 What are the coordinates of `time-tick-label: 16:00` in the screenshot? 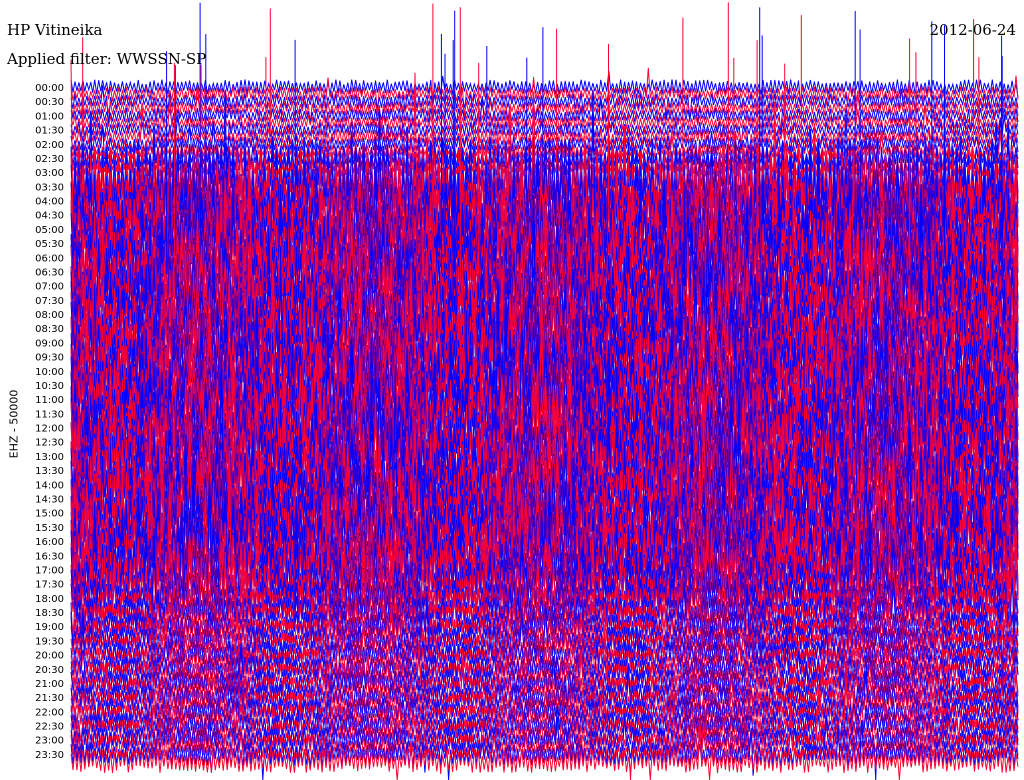 It's located at (49, 542).